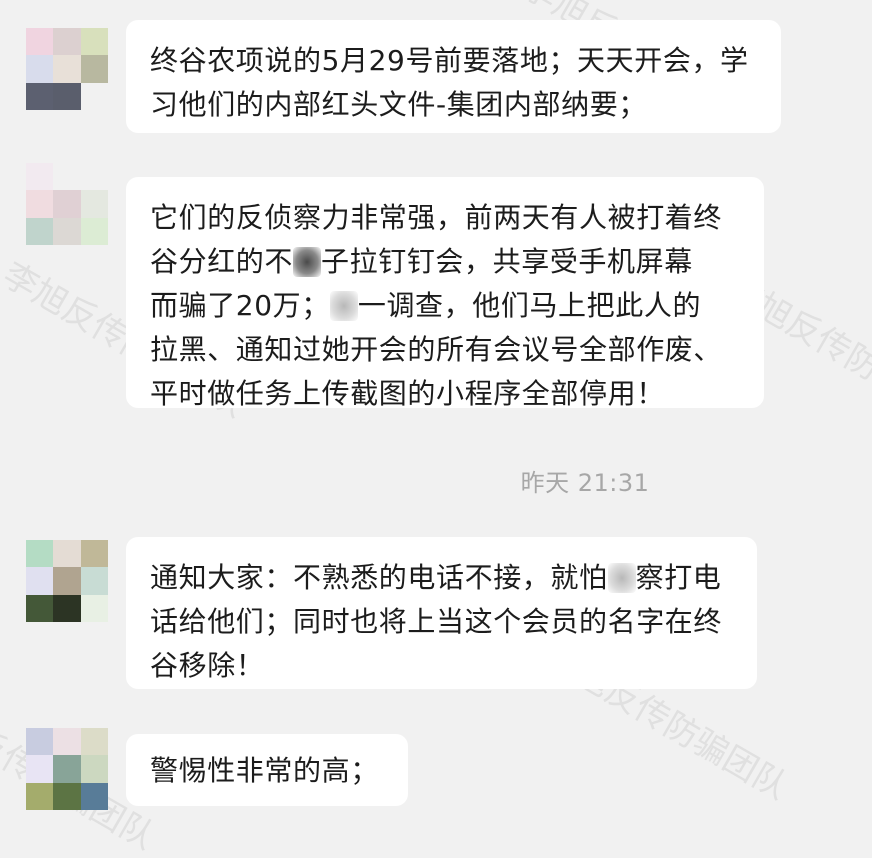 This screenshot has width=872, height=858. What do you see at coordinates (446, 218) in the screenshot?
I see `message-text: 它们的反侦察力非常强，前两天有人被打着终` at bounding box center [446, 218].